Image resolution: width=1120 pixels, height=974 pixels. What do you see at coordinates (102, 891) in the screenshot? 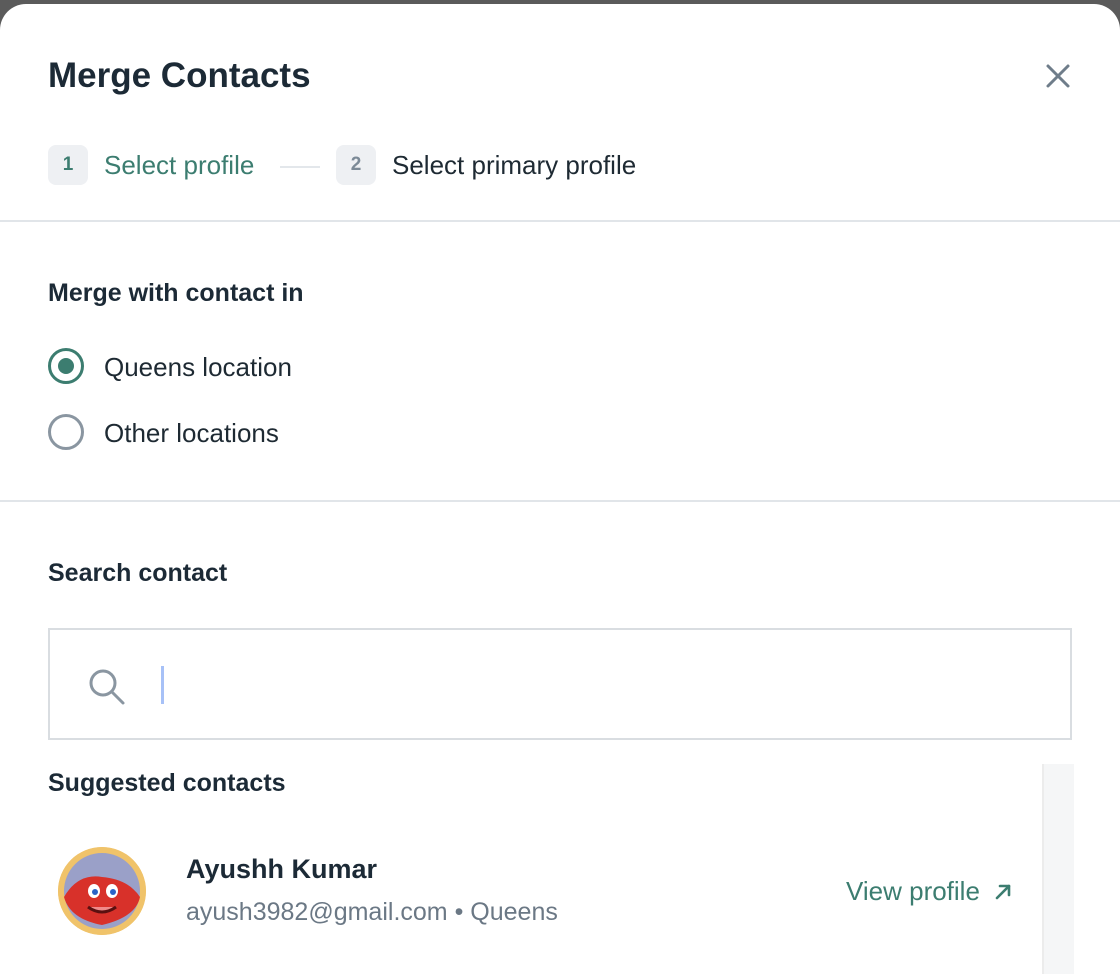
I see `avatar` at bounding box center [102, 891].